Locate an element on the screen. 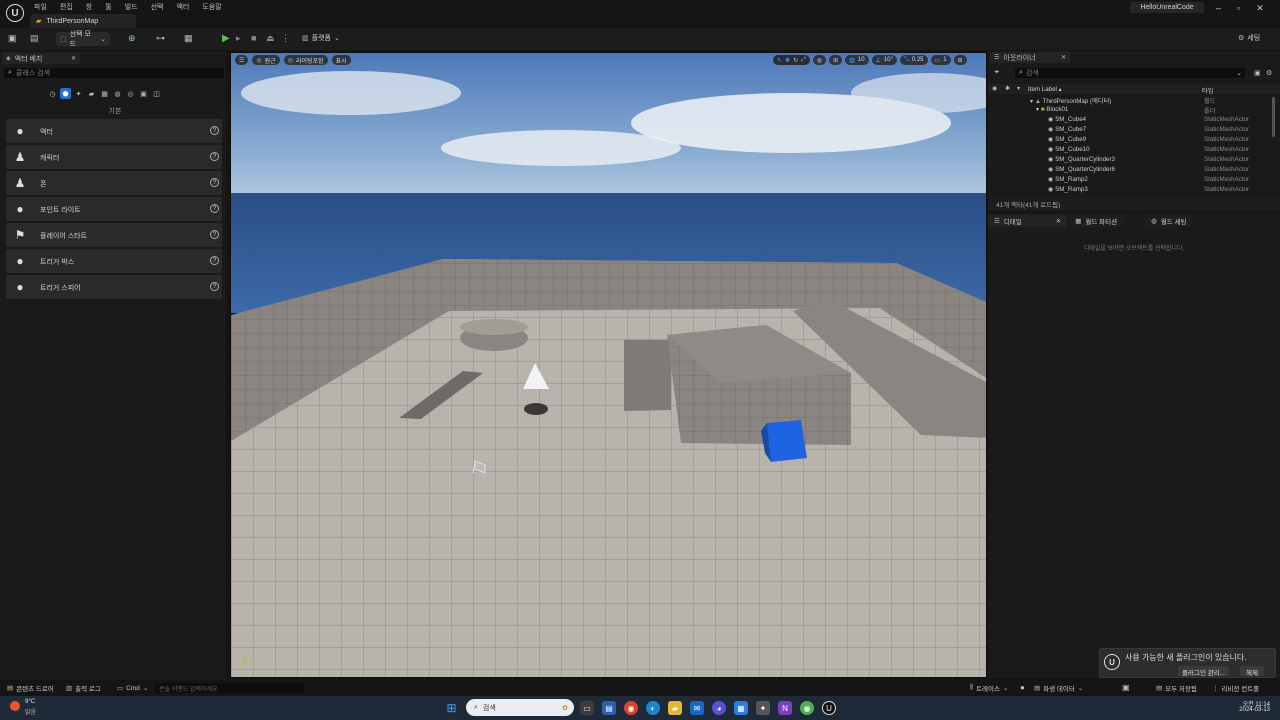 This screenshot has width=1280, height=720. settings-menu: ⚙ 세팅 is located at coordinates (1249, 38).